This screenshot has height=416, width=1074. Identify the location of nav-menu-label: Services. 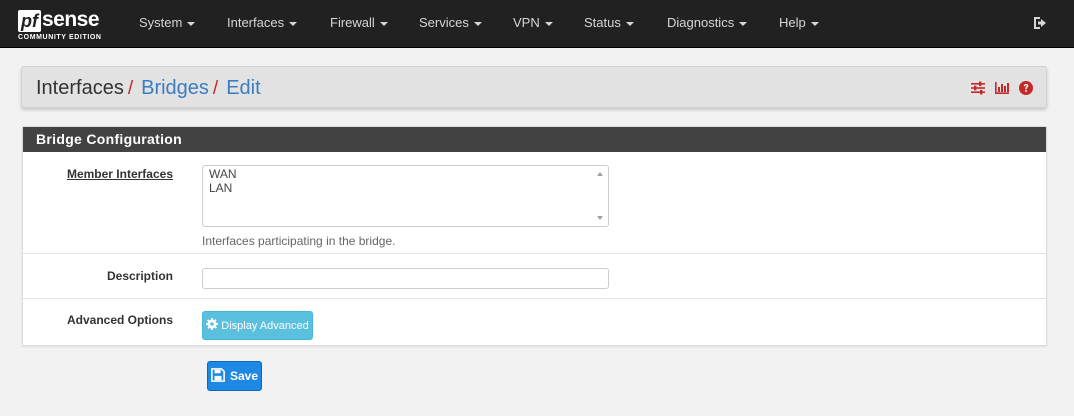
(444, 22).